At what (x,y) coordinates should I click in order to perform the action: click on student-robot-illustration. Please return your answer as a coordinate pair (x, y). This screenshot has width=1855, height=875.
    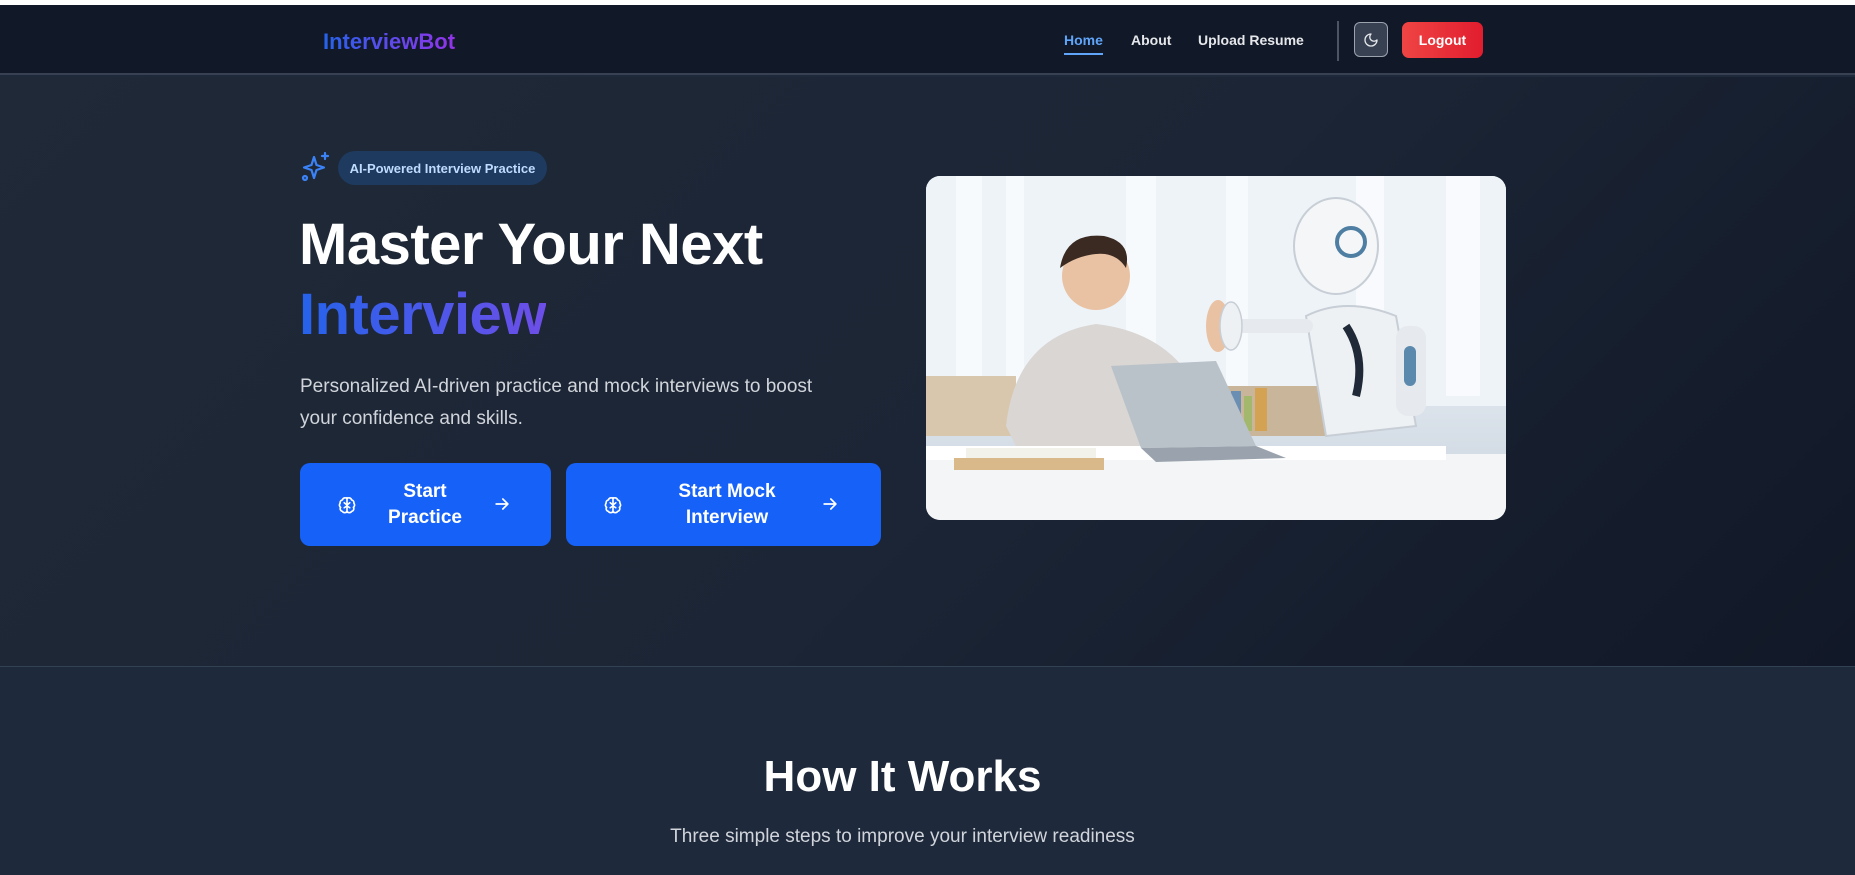
    Looking at the image, I should click on (1216, 348).